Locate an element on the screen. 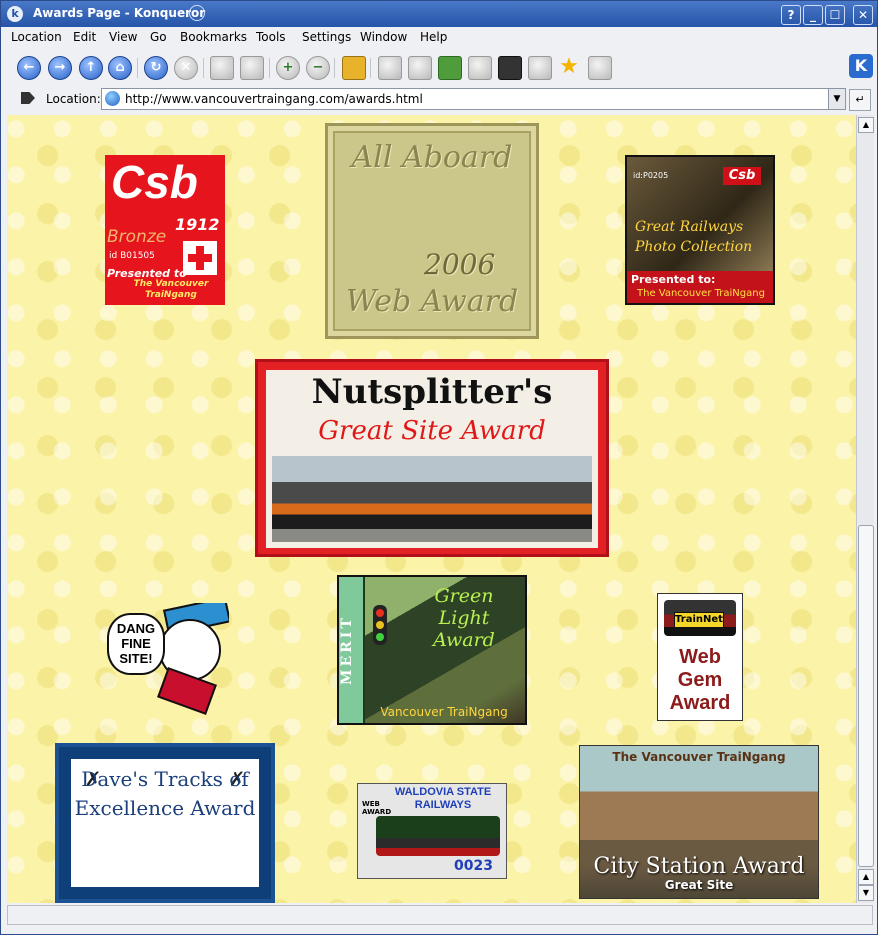 This screenshot has width=878, height=935. new-window-icon is located at coordinates (540, 68).